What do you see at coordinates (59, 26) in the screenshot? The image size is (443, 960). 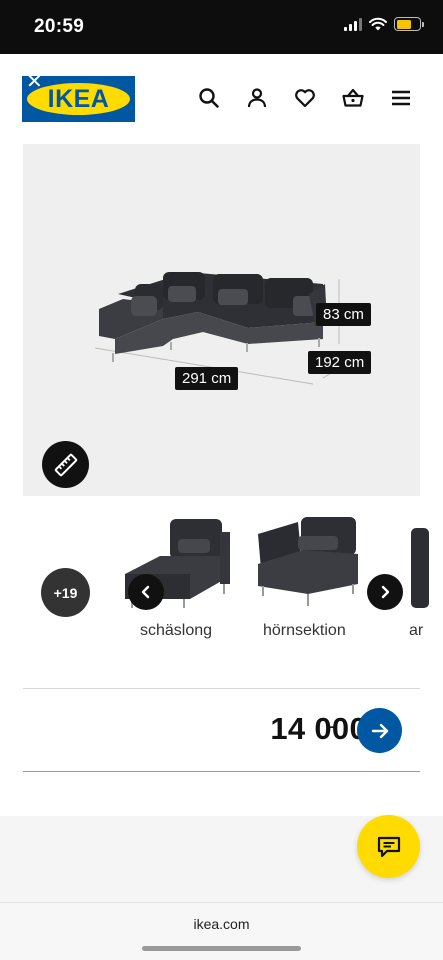 I see `status-time: 20:59` at bounding box center [59, 26].